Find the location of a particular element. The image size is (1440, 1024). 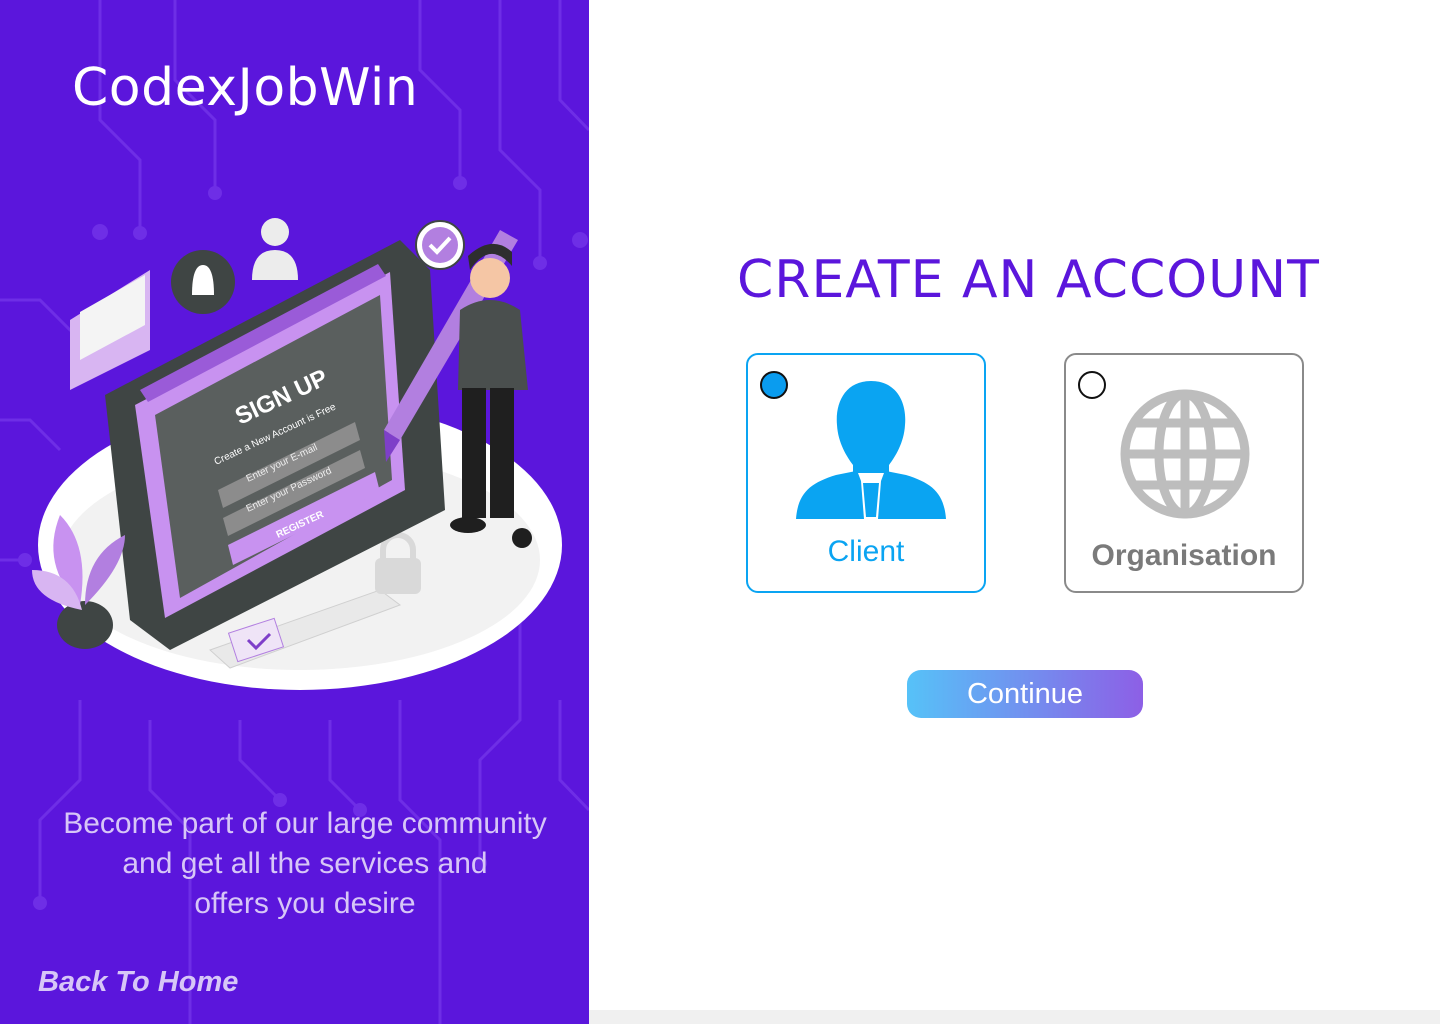

tagline-line: Become part of our large community is located at coordinates (305, 823).